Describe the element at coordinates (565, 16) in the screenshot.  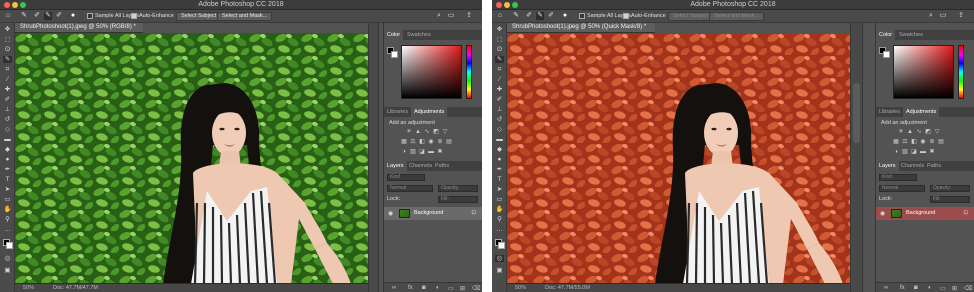
I see `brush-size-icon: ●` at that location.